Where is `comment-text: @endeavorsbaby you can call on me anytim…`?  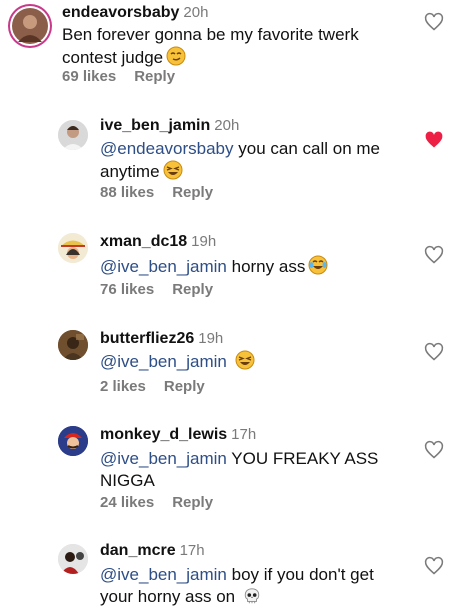 comment-text: @endeavorsbaby you can call on me anytim… is located at coordinates (245, 162).